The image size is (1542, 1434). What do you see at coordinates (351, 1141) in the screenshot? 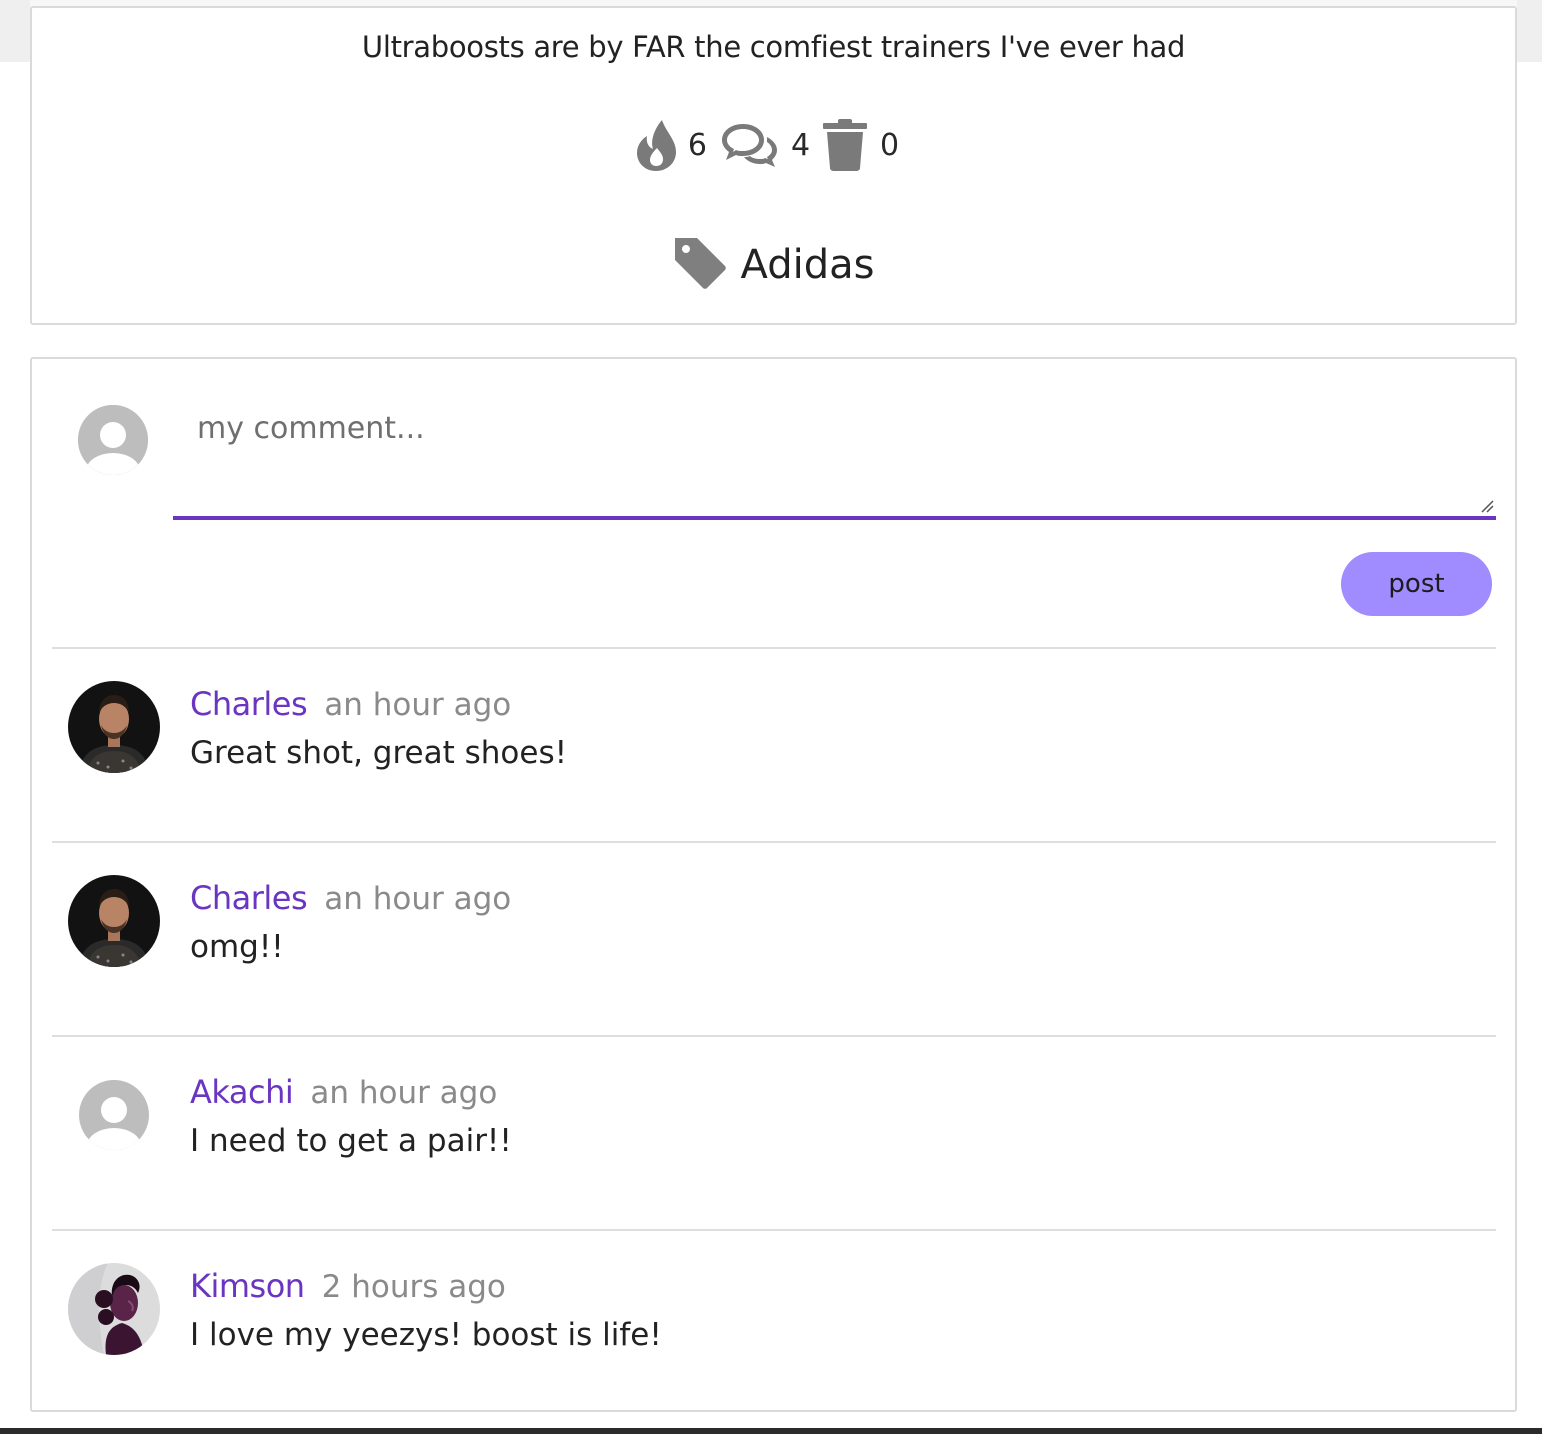
I see `comment-text: I need to get a pair!!` at bounding box center [351, 1141].